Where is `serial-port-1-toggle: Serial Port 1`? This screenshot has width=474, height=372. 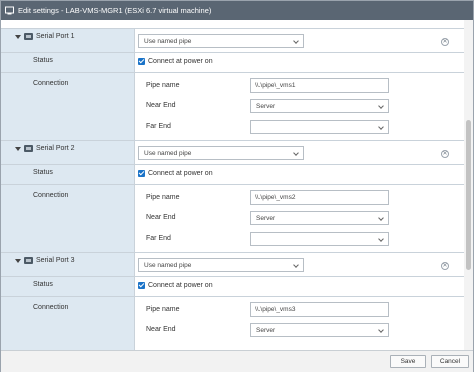
serial-port-1-toggle: Serial Port 1 is located at coordinates (45, 36).